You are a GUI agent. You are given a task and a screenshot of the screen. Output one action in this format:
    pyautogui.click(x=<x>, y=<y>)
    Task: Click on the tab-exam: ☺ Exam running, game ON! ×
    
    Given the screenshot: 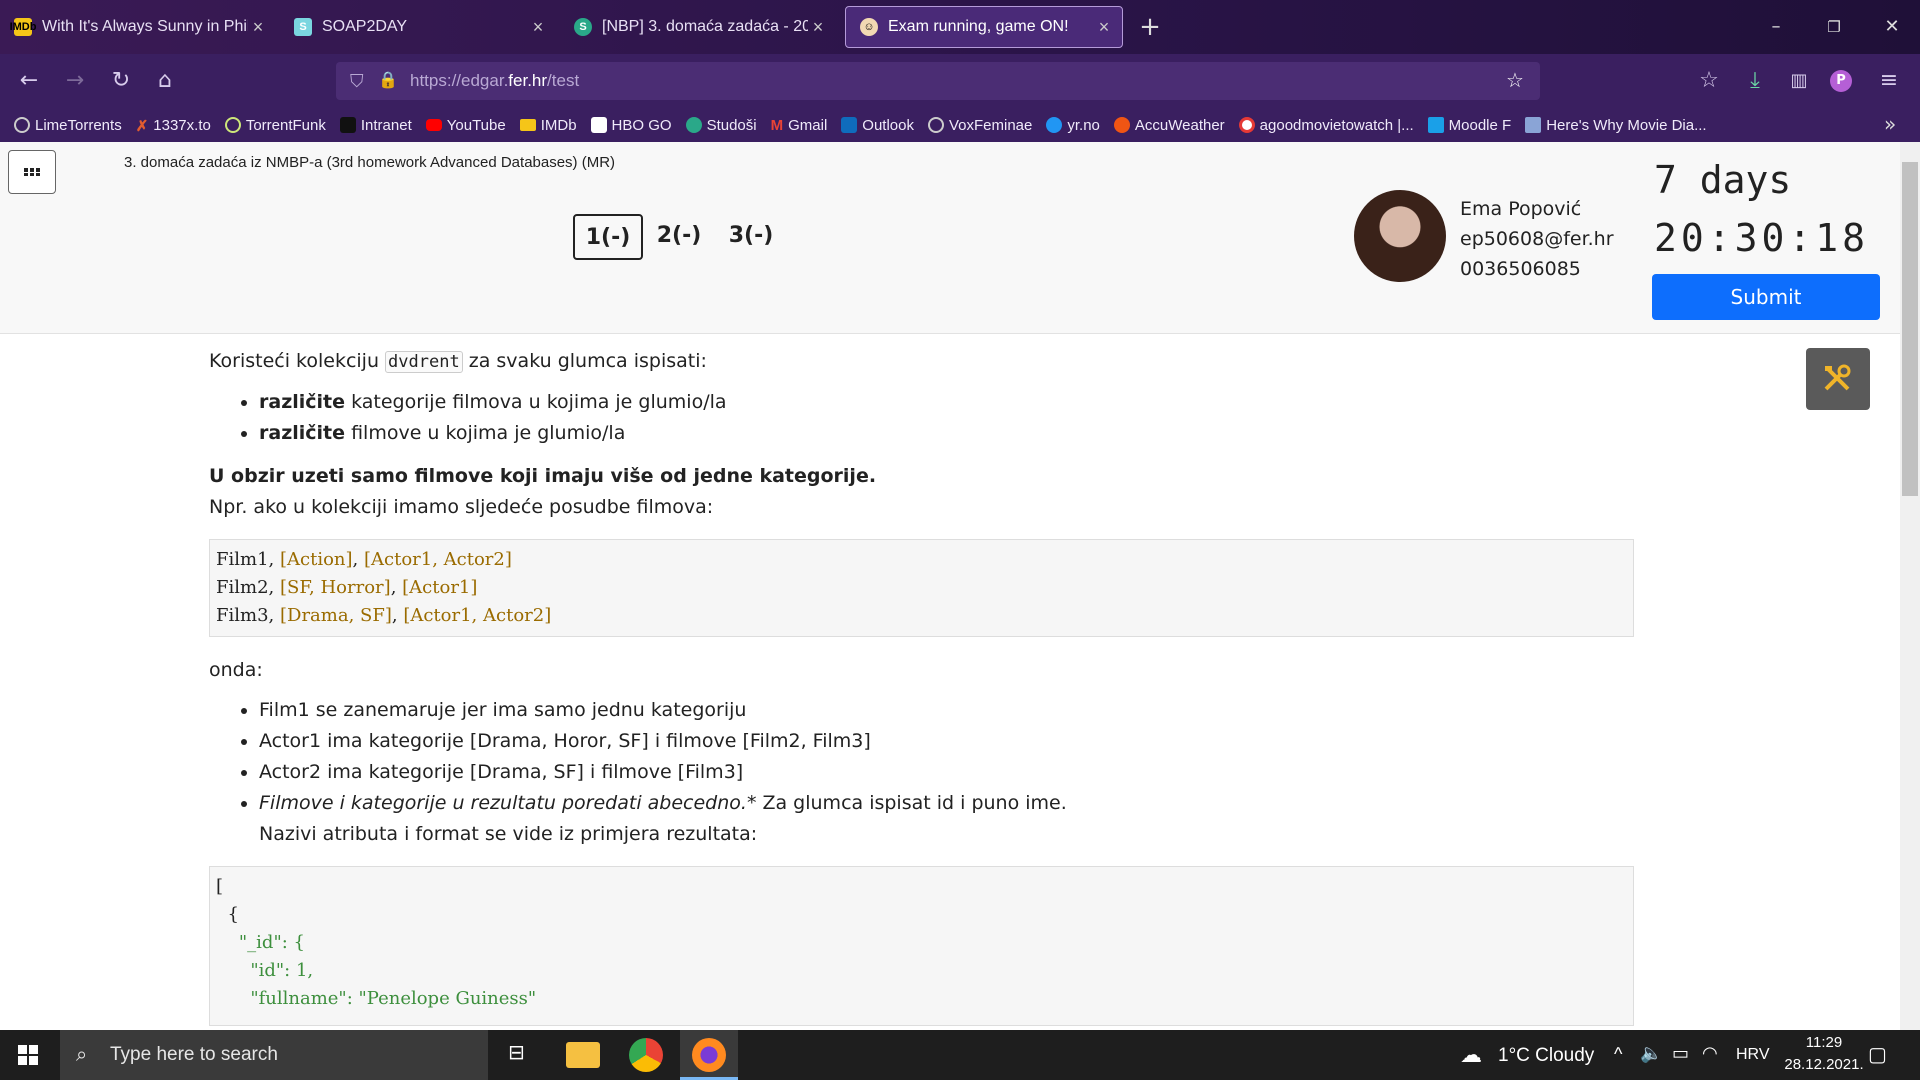 What is the action you would take?
    pyautogui.click(x=984, y=27)
    